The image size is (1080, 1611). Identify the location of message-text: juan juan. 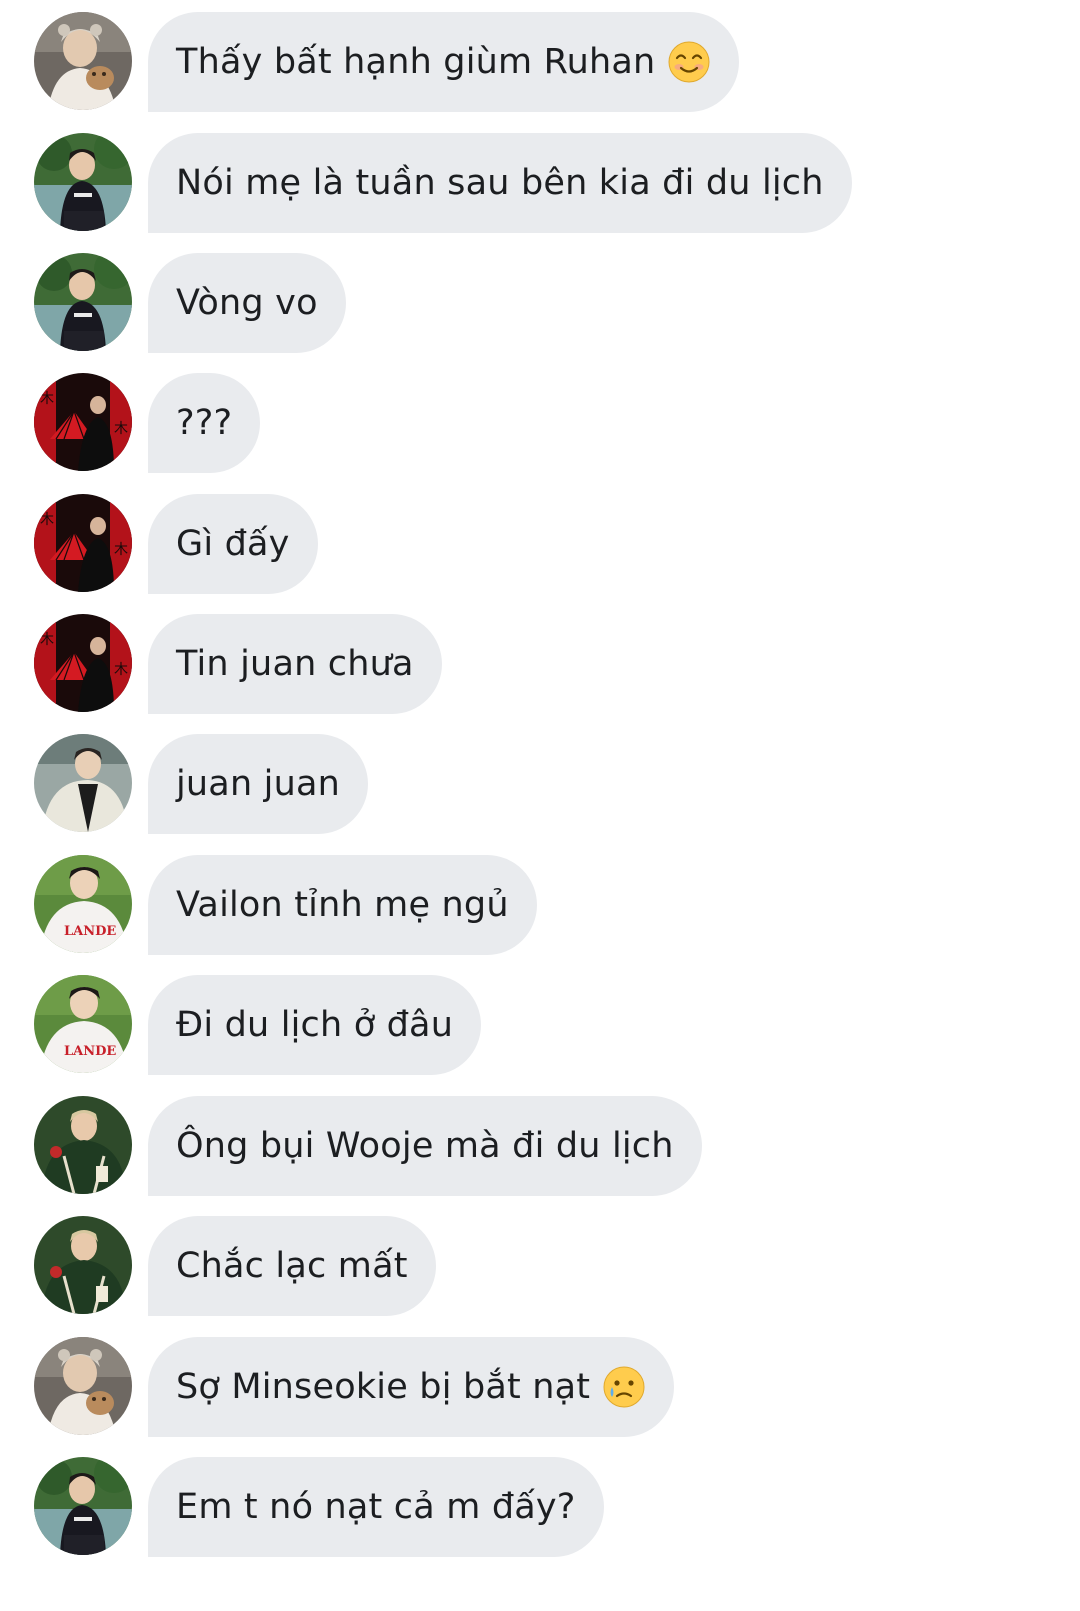
(258, 784).